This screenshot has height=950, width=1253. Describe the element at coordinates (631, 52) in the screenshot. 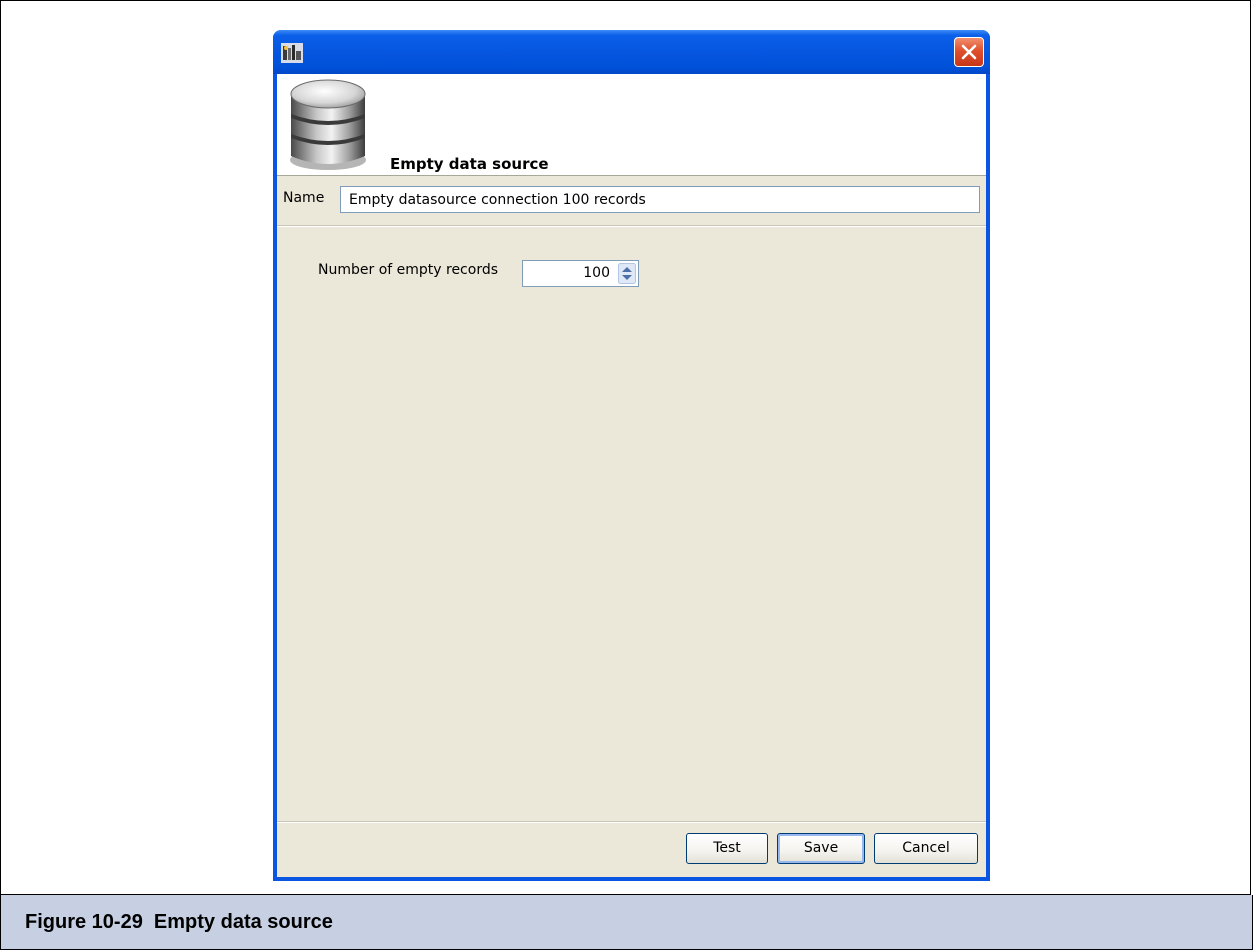

I see `title-bar` at that location.